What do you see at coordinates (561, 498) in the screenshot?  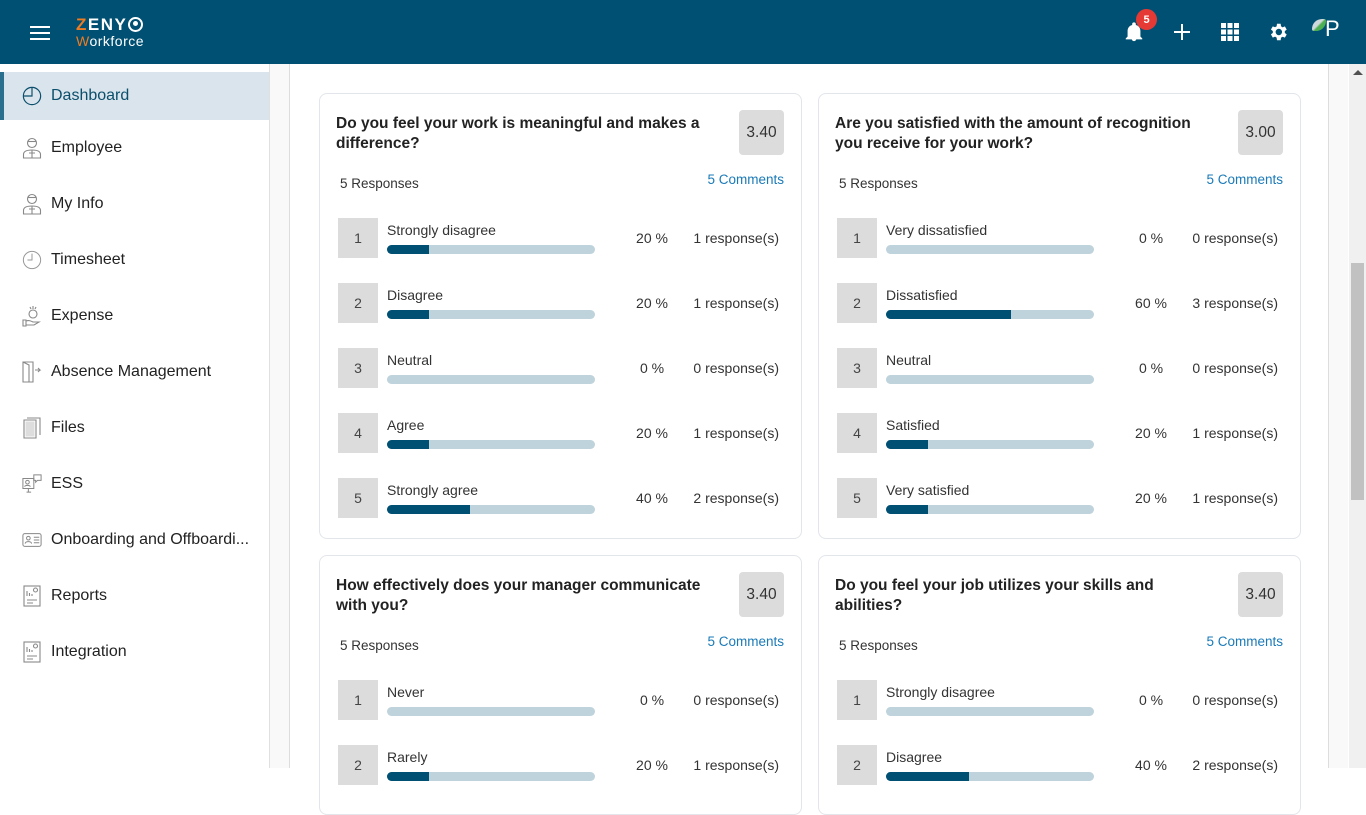 I see `answer-option-row: 5 Strongly agree 40 % 2 response(s)` at bounding box center [561, 498].